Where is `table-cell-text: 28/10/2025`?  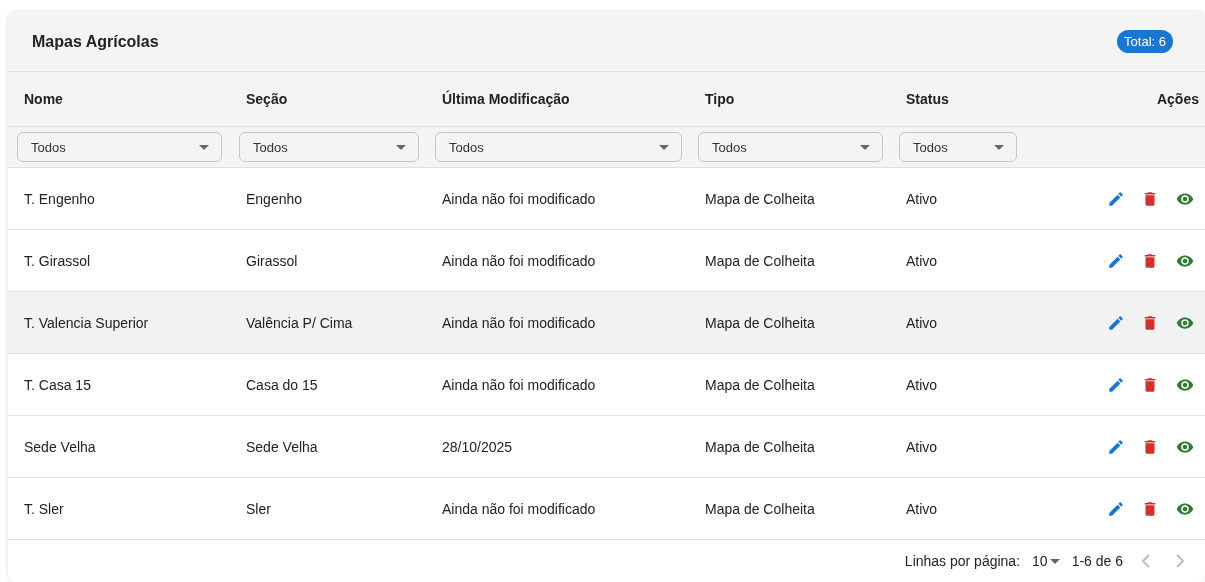
table-cell-text: 28/10/2025 is located at coordinates (477, 446).